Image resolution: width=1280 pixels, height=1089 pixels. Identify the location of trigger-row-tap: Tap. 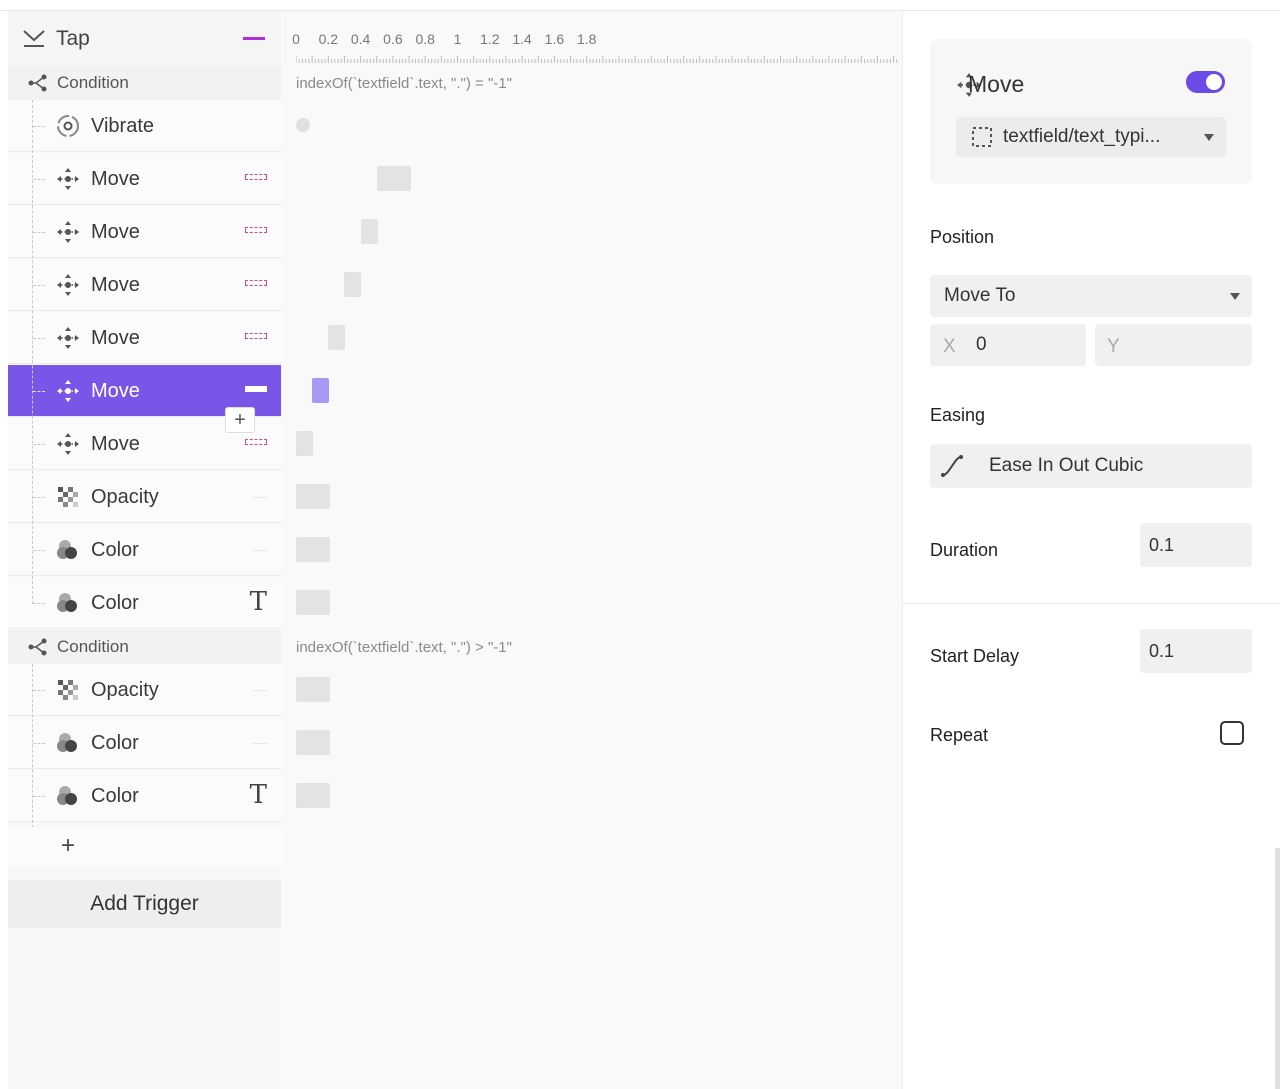
(144, 38).